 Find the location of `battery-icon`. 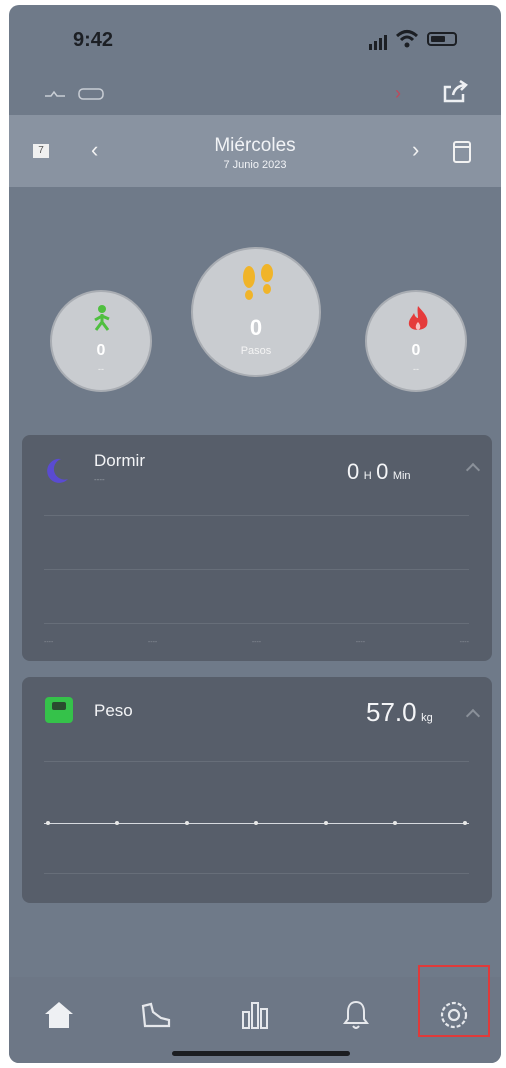

battery-icon is located at coordinates (442, 39).